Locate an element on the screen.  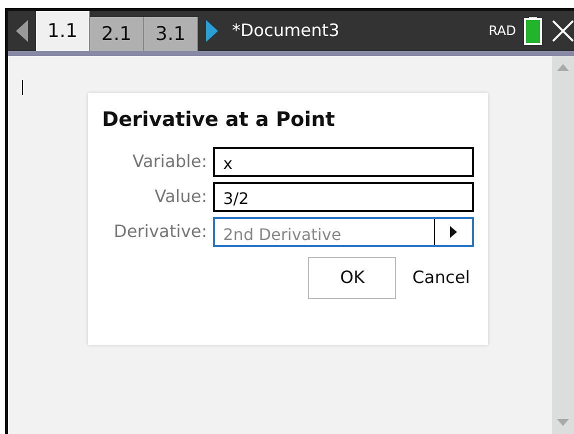
text-cursor is located at coordinates (22, 87).